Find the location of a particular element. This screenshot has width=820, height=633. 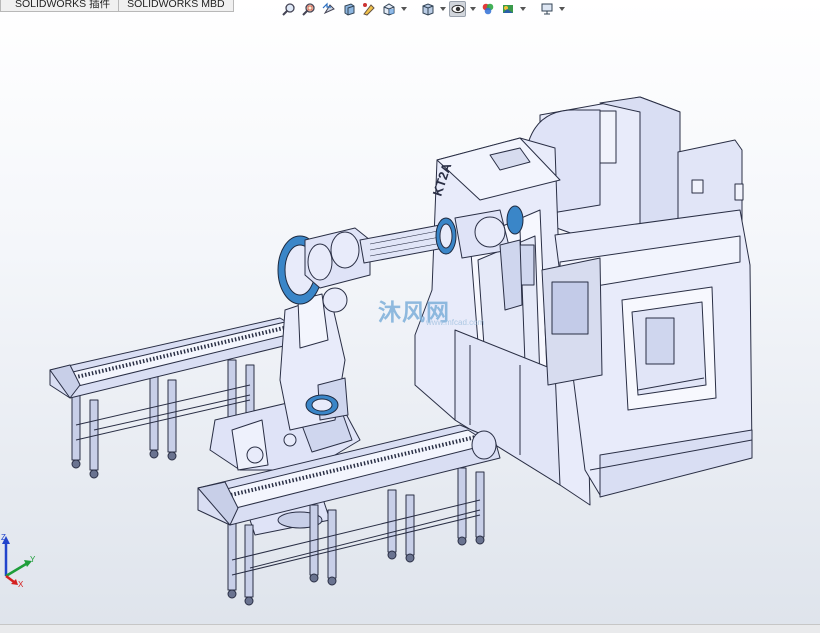

tab-solidworks-addins: SOLIDWORKS 插件 is located at coordinates (60, 6).